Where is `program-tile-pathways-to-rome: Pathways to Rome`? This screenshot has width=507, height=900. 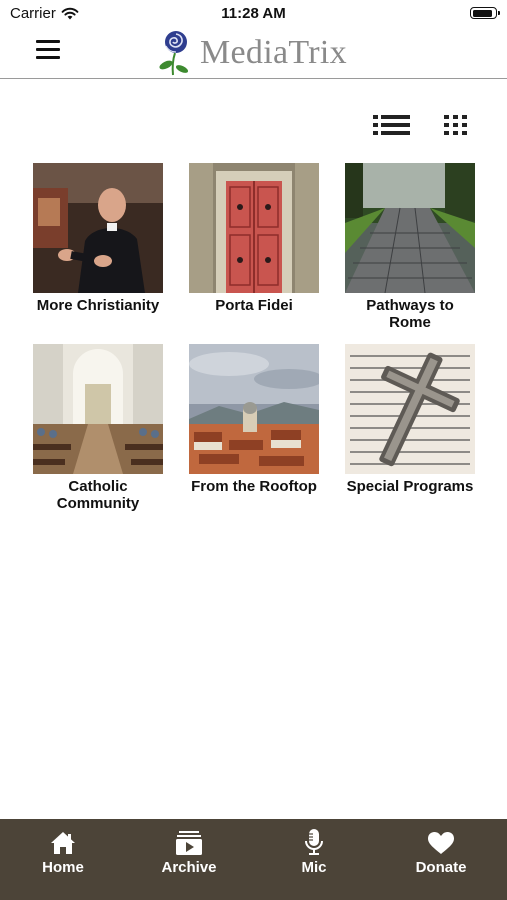
program-tile-pathways-to-rome: Pathways to Rome is located at coordinates (410, 247).